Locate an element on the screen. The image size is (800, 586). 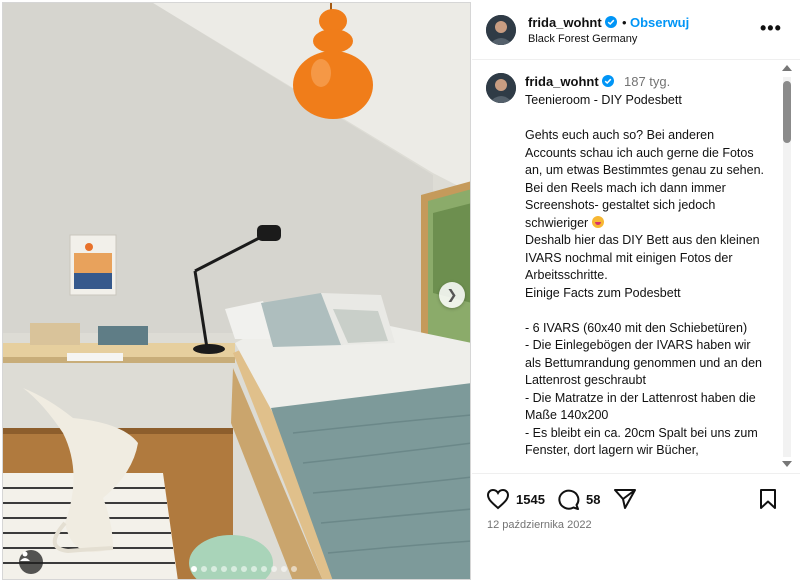
caption-username: frida_wohnt is located at coordinates (570, 81).